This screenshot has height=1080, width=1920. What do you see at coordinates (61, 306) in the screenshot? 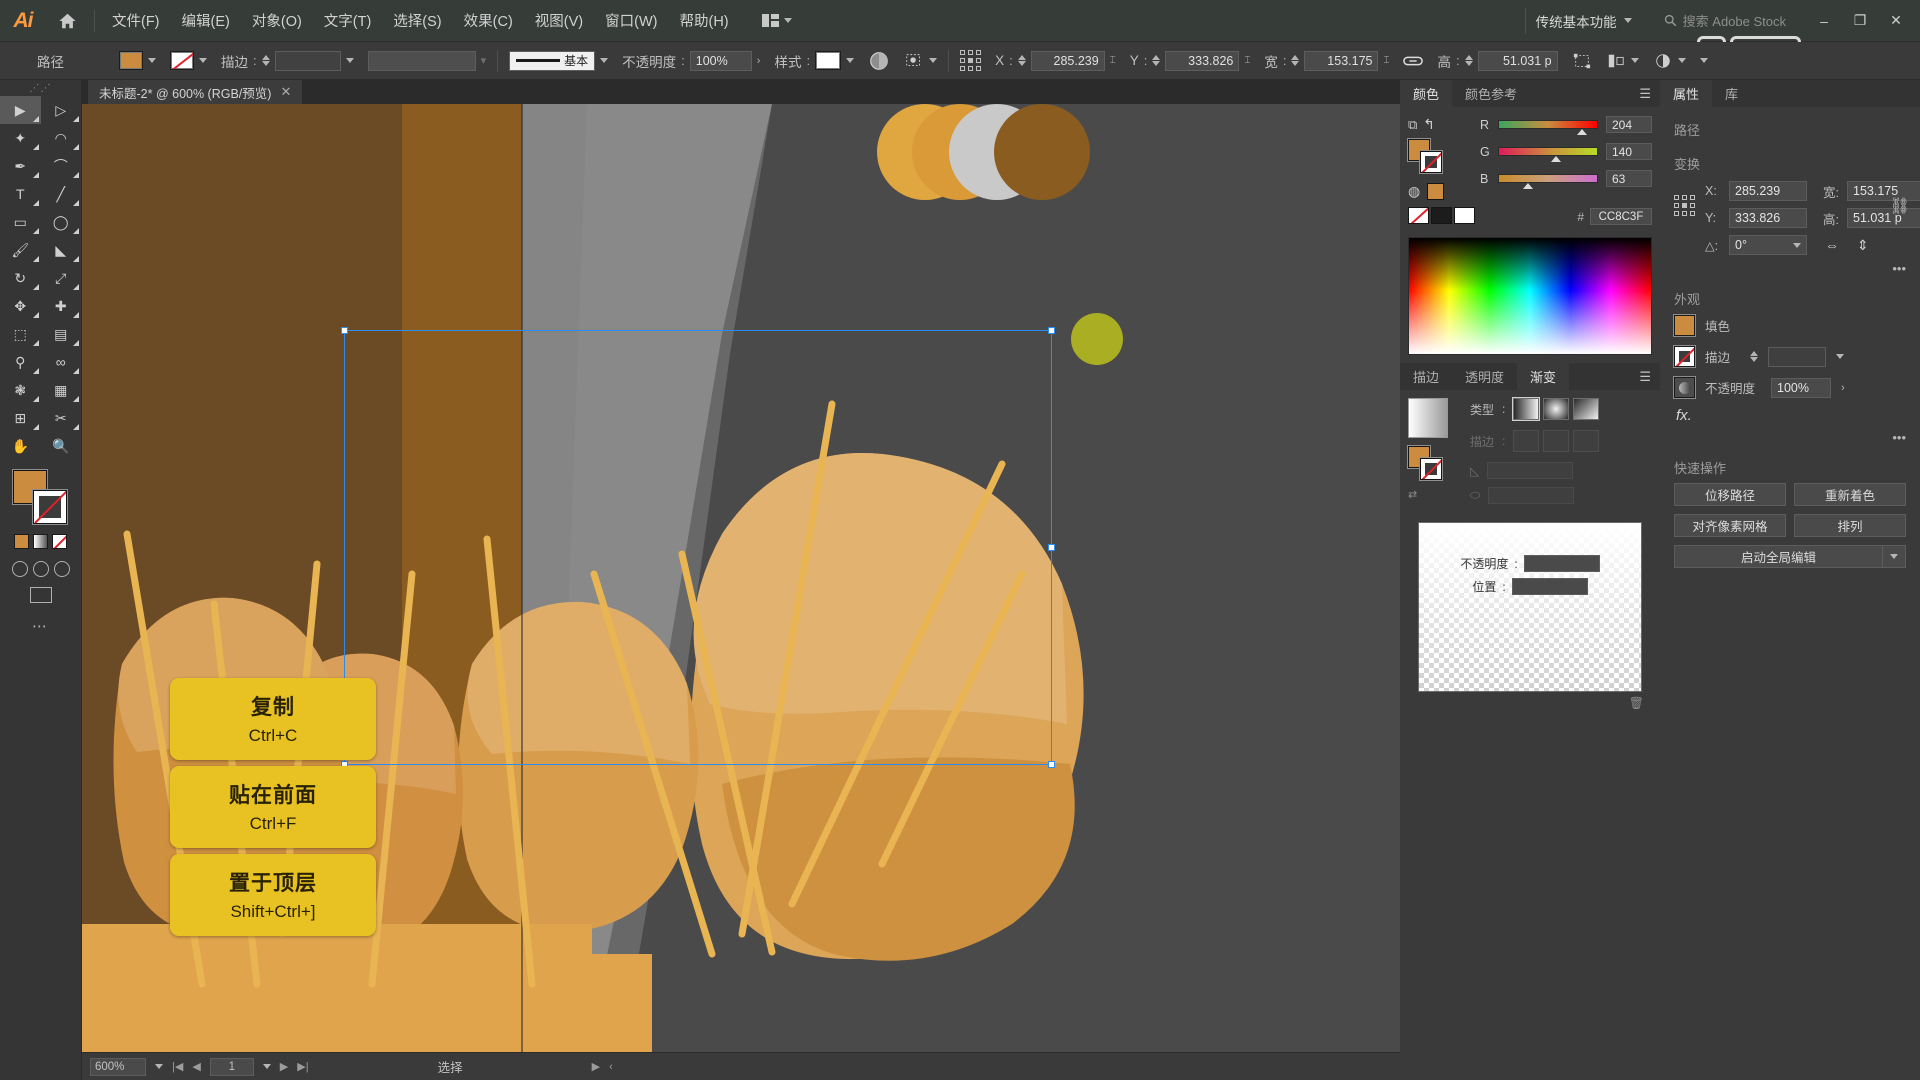
I see `free-transform-tool: ✚` at bounding box center [61, 306].